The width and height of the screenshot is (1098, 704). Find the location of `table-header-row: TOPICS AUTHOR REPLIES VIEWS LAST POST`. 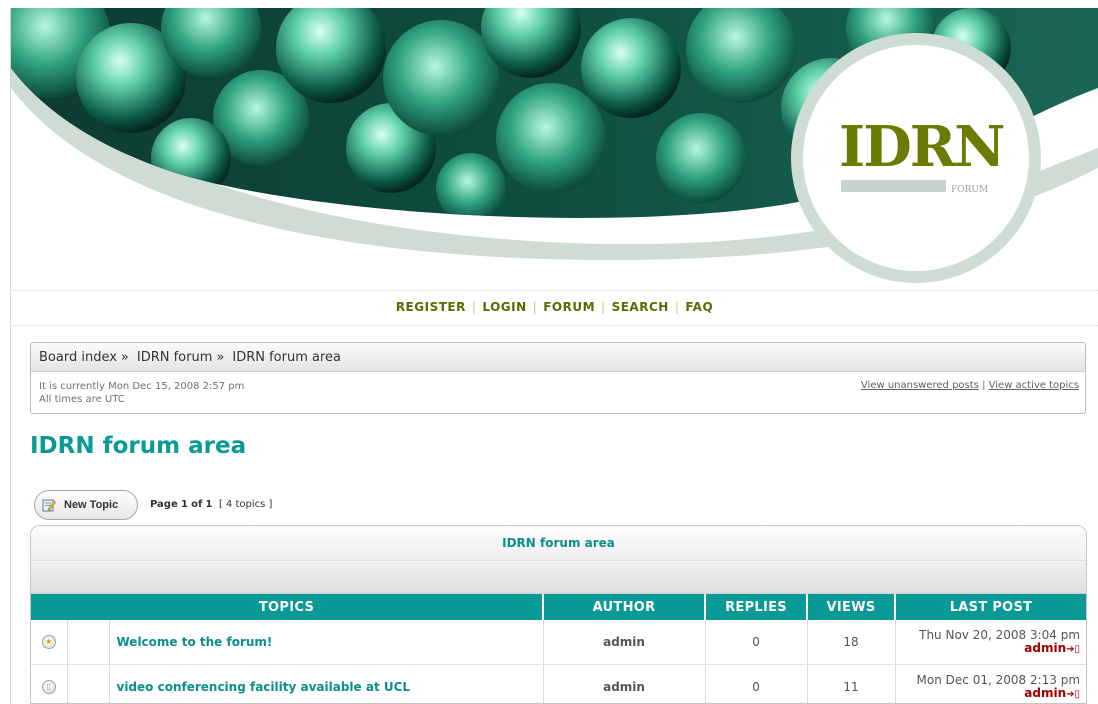

table-header-row: TOPICS AUTHOR REPLIES VIEWS LAST POST is located at coordinates (558, 607).